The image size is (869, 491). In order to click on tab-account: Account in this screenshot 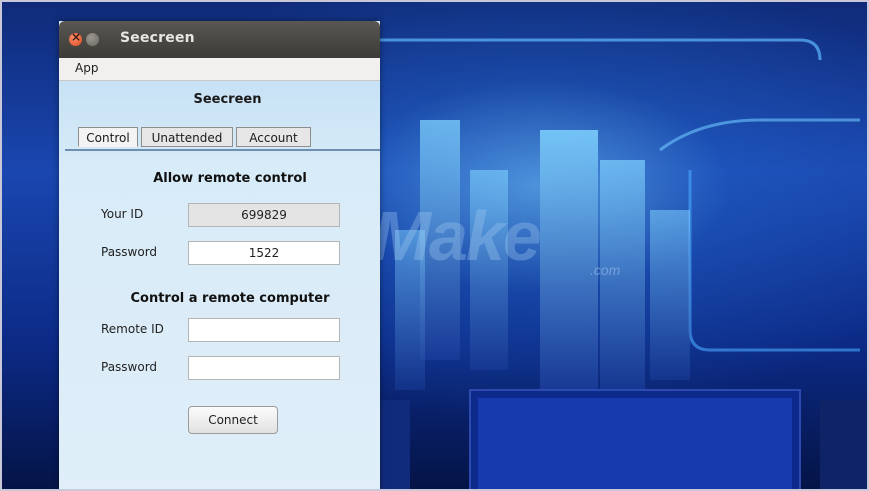, I will do `click(273, 137)`.